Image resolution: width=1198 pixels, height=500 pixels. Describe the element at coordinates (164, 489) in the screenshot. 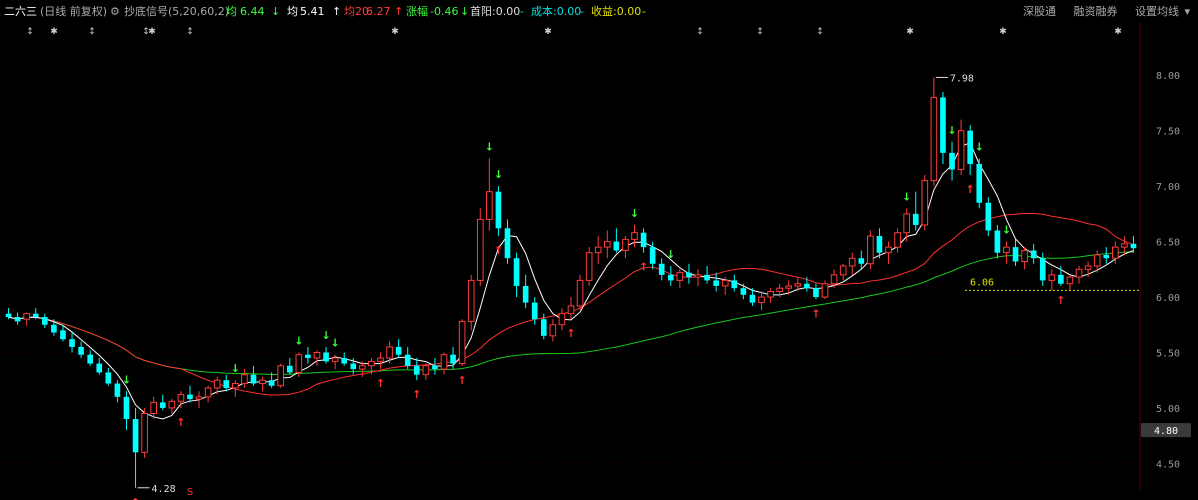

I see `low-label: 4.28` at that location.